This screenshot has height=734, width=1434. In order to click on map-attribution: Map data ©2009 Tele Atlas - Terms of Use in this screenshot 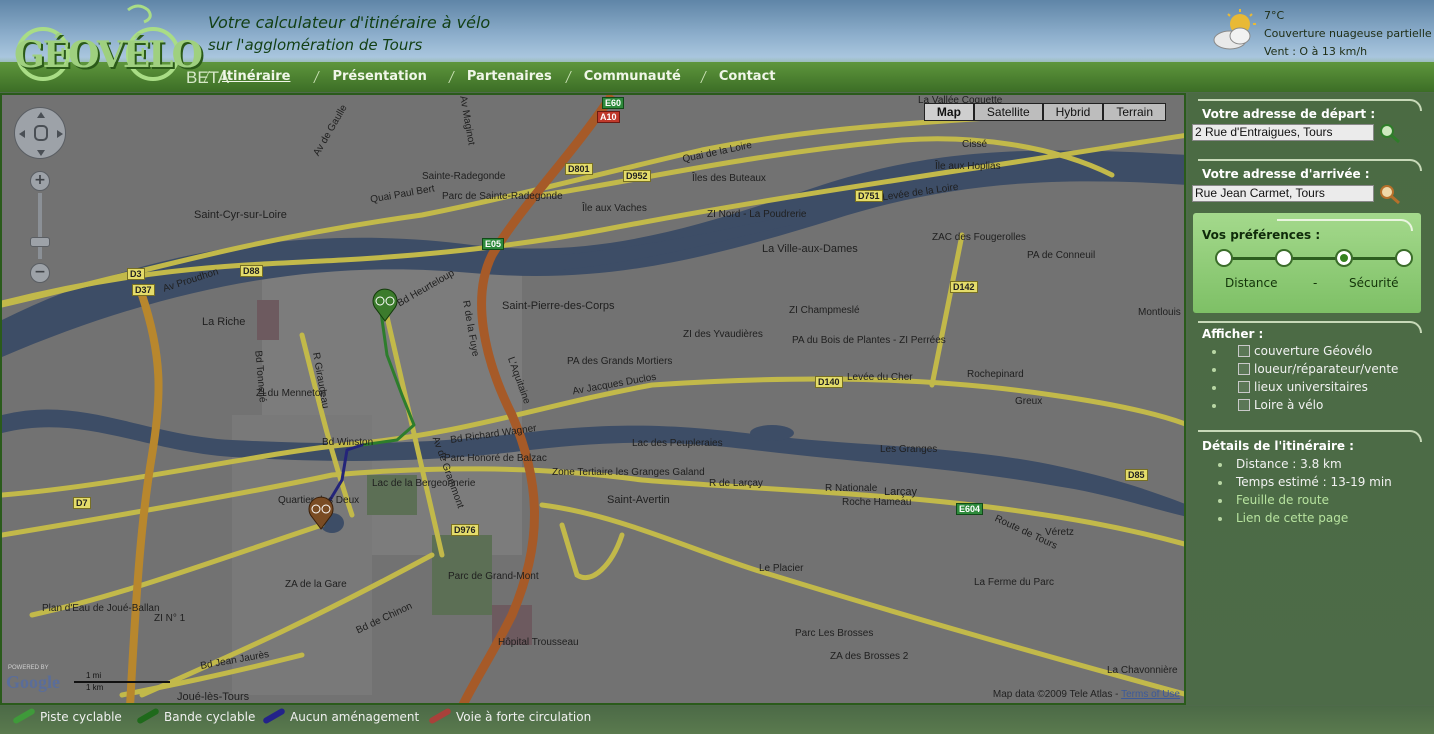, I will do `click(1086, 694)`.